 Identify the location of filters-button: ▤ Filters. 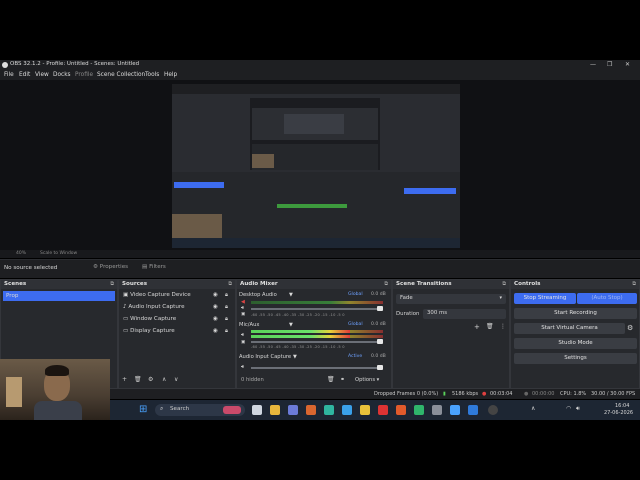
(154, 267).